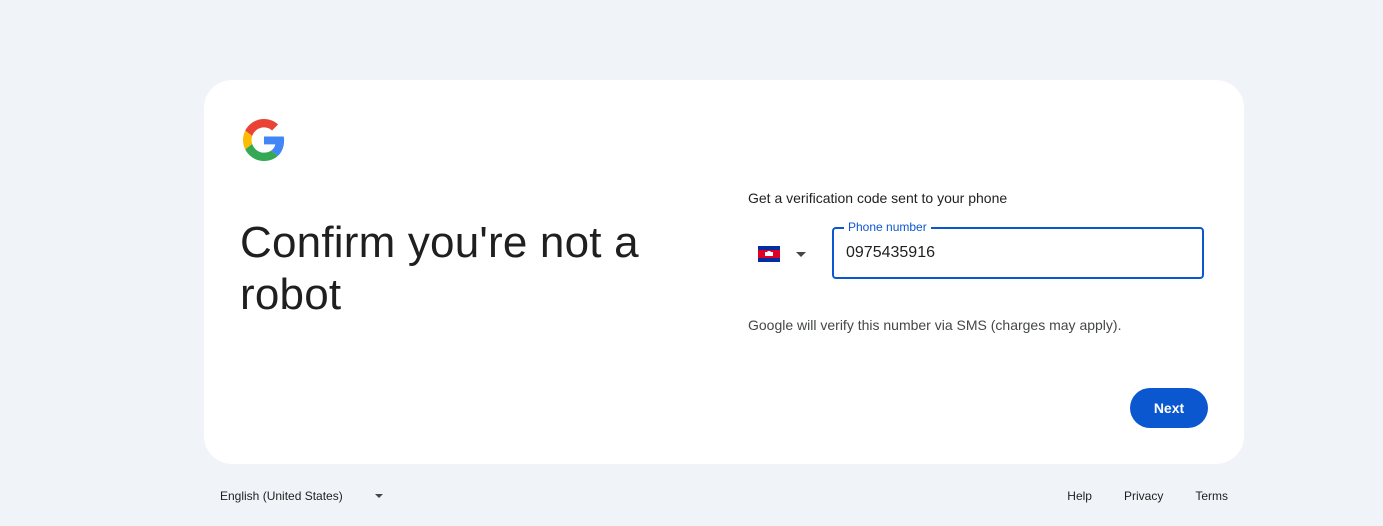 The width and height of the screenshot is (1383, 526). Describe the element at coordinates (439, 269) in the screenshot. I see `page-title: Confirm you're not a robot` at that location.